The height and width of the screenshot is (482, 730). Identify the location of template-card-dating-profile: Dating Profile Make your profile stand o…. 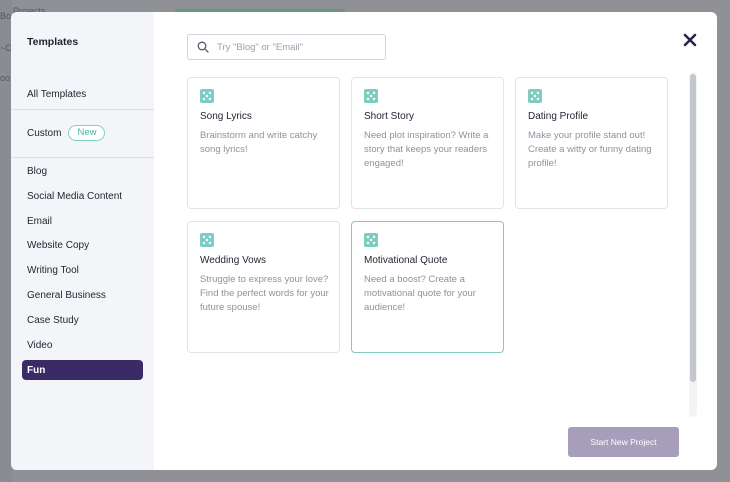
(591, 143).